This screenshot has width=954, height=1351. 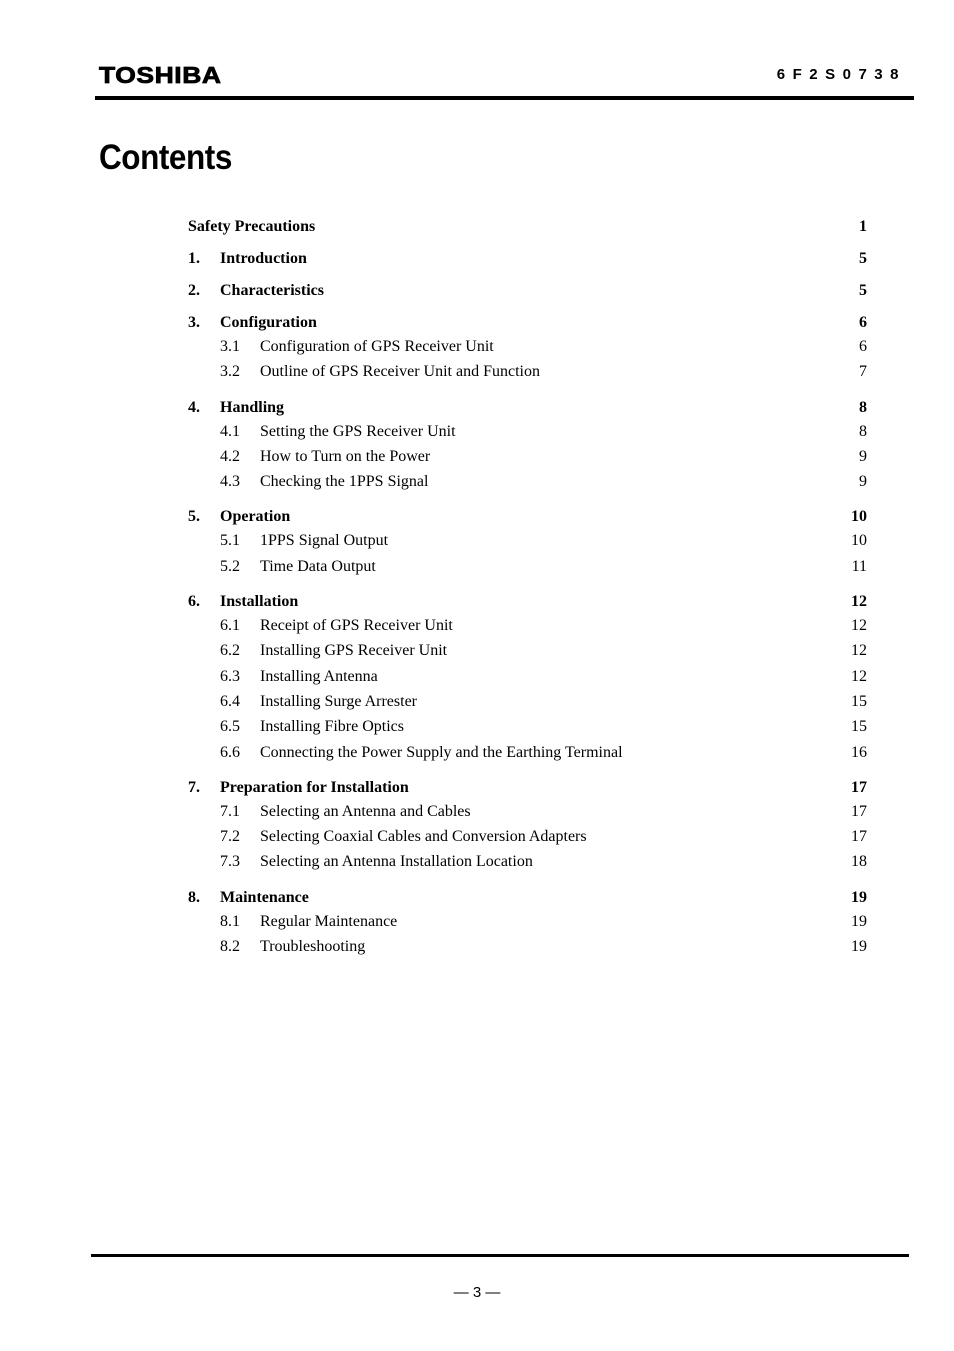 What do you see at coordinates (527, 680) in the screenshot?
I see `toc-section-entry: 6.3 Installing Antenna 12` at bounding box center [527, 680].